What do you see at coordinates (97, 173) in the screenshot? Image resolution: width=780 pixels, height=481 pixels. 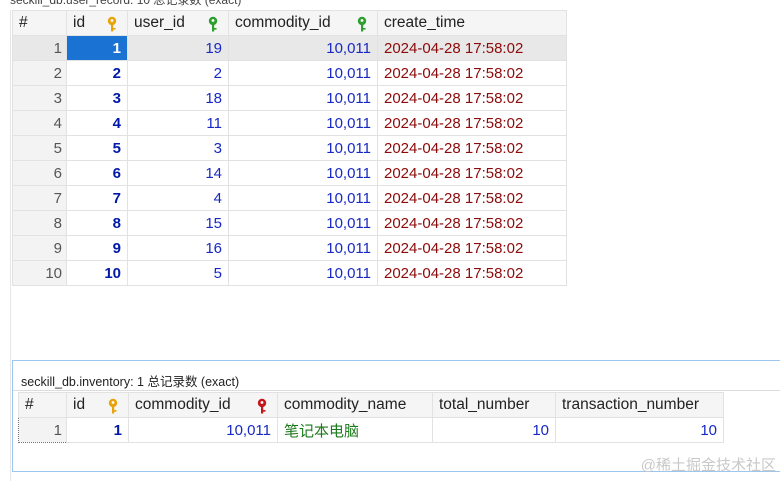 I see `cell-id: 6` at bounding box center [97, 173].